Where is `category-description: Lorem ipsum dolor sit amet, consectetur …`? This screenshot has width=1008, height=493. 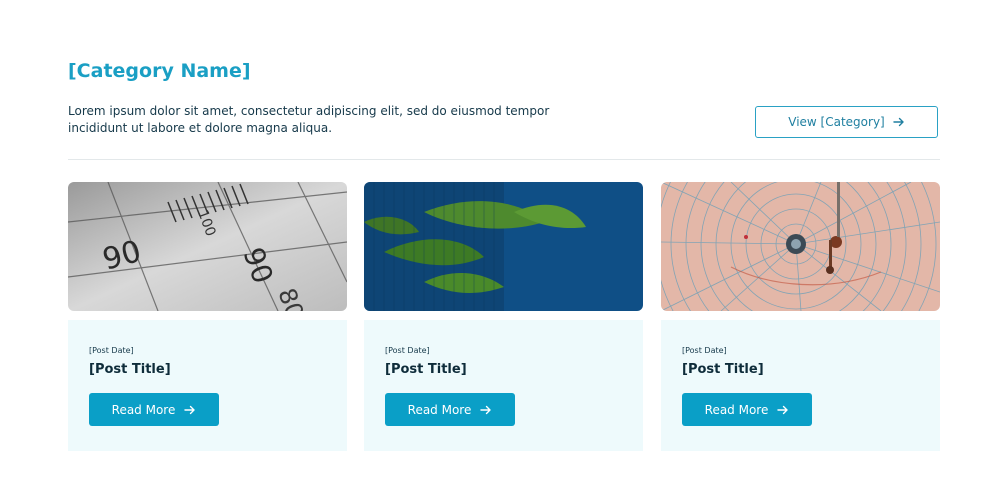
category-description: Lorem ipsum dolor sit amet, consectetur … is located at coordinates (309, 119).